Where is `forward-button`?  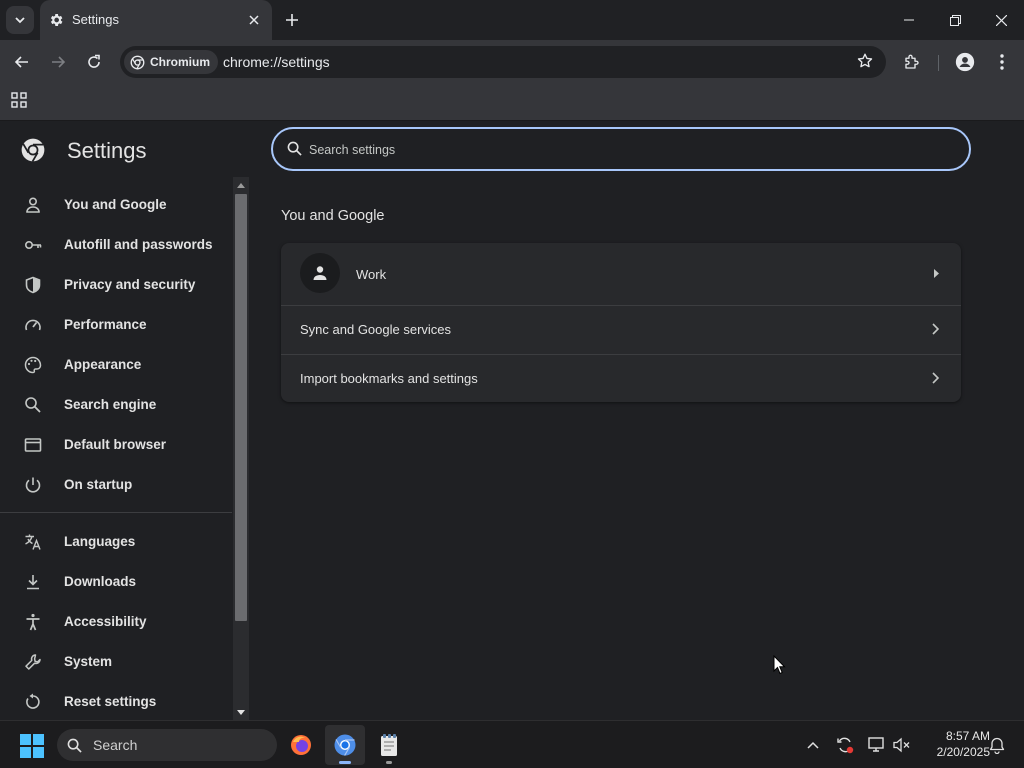 forward-button is located at coordinates (58, 62).